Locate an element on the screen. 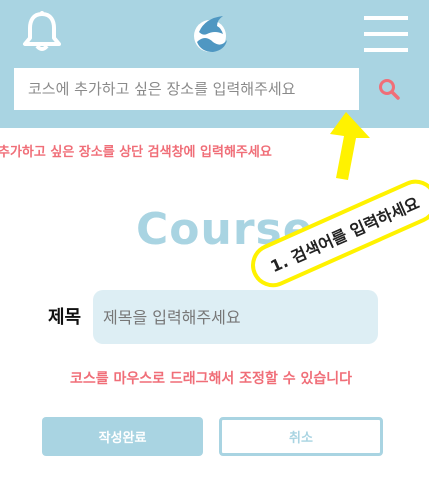 The height and width of the screenshot is (492, 429). dolphin-logo is located at coordinates (211, 35).